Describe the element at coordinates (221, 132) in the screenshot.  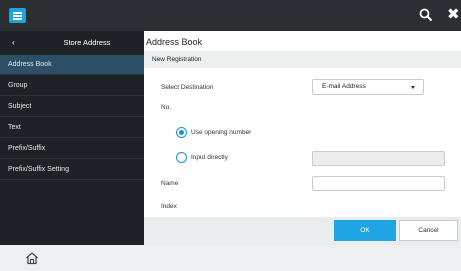
I see `use-opening-number-label: Use opening number` at that location.